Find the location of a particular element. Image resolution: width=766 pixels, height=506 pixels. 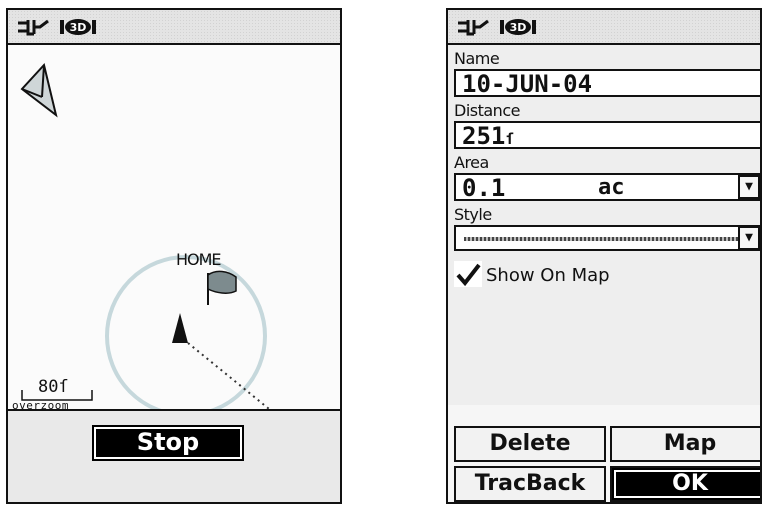

show-on-map-checkbox is located at coordinates (468, 274).